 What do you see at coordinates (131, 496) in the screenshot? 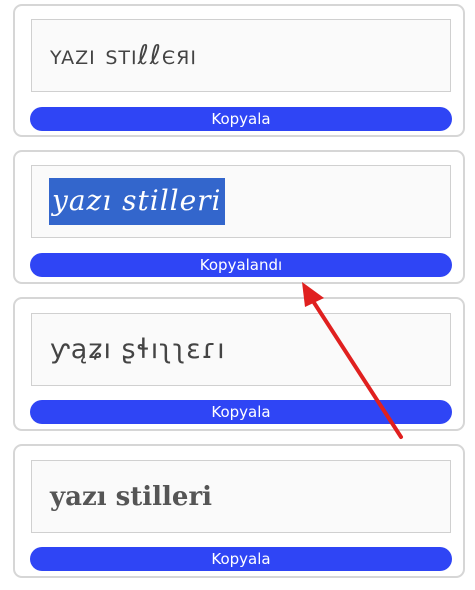
I see `styled-text: yazı stilleri` at bounding box center [131, 496].